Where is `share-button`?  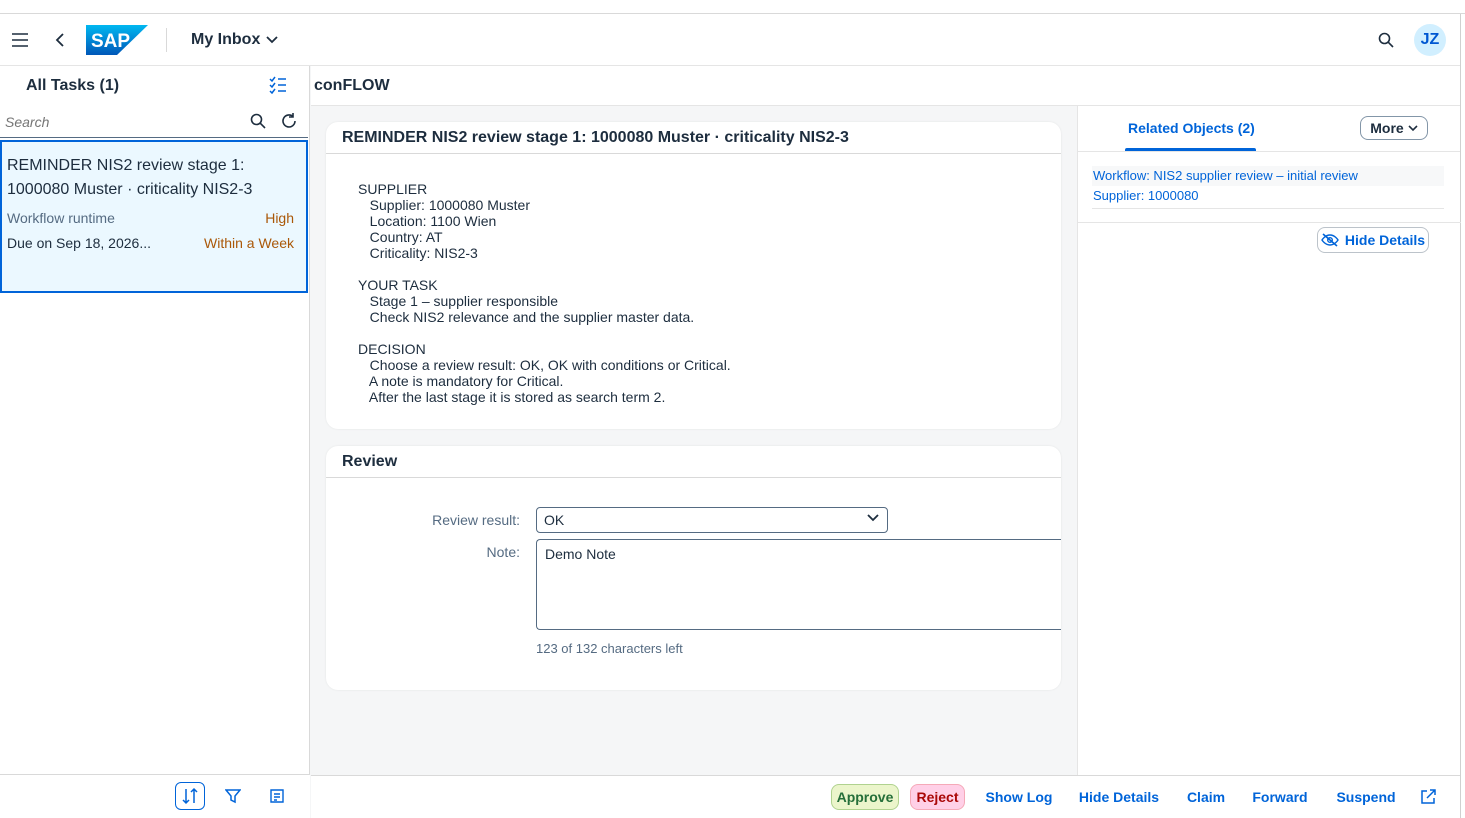 share-button is located at coordinates (1428, 797).